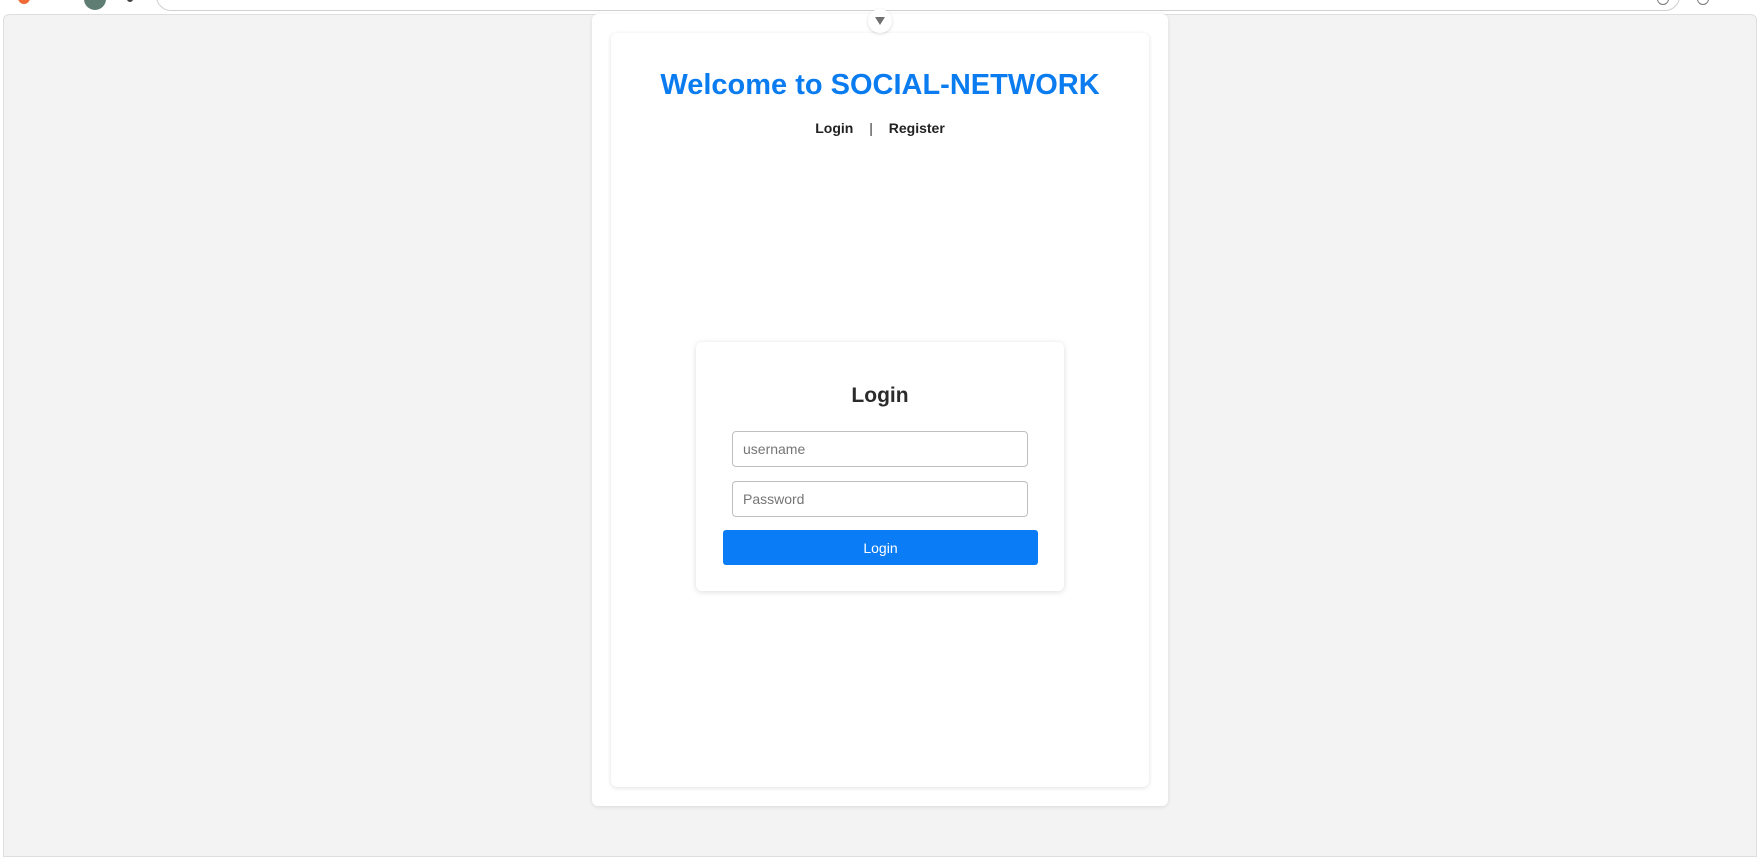 The image size is (1760, 857). I want to click on nav-register-link: Register, so click(917, 128).